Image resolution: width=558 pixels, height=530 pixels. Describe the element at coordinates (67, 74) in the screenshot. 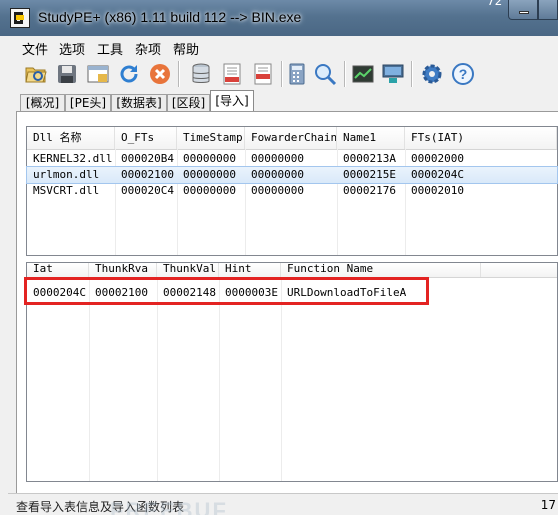

I see `save-icon` at that location.